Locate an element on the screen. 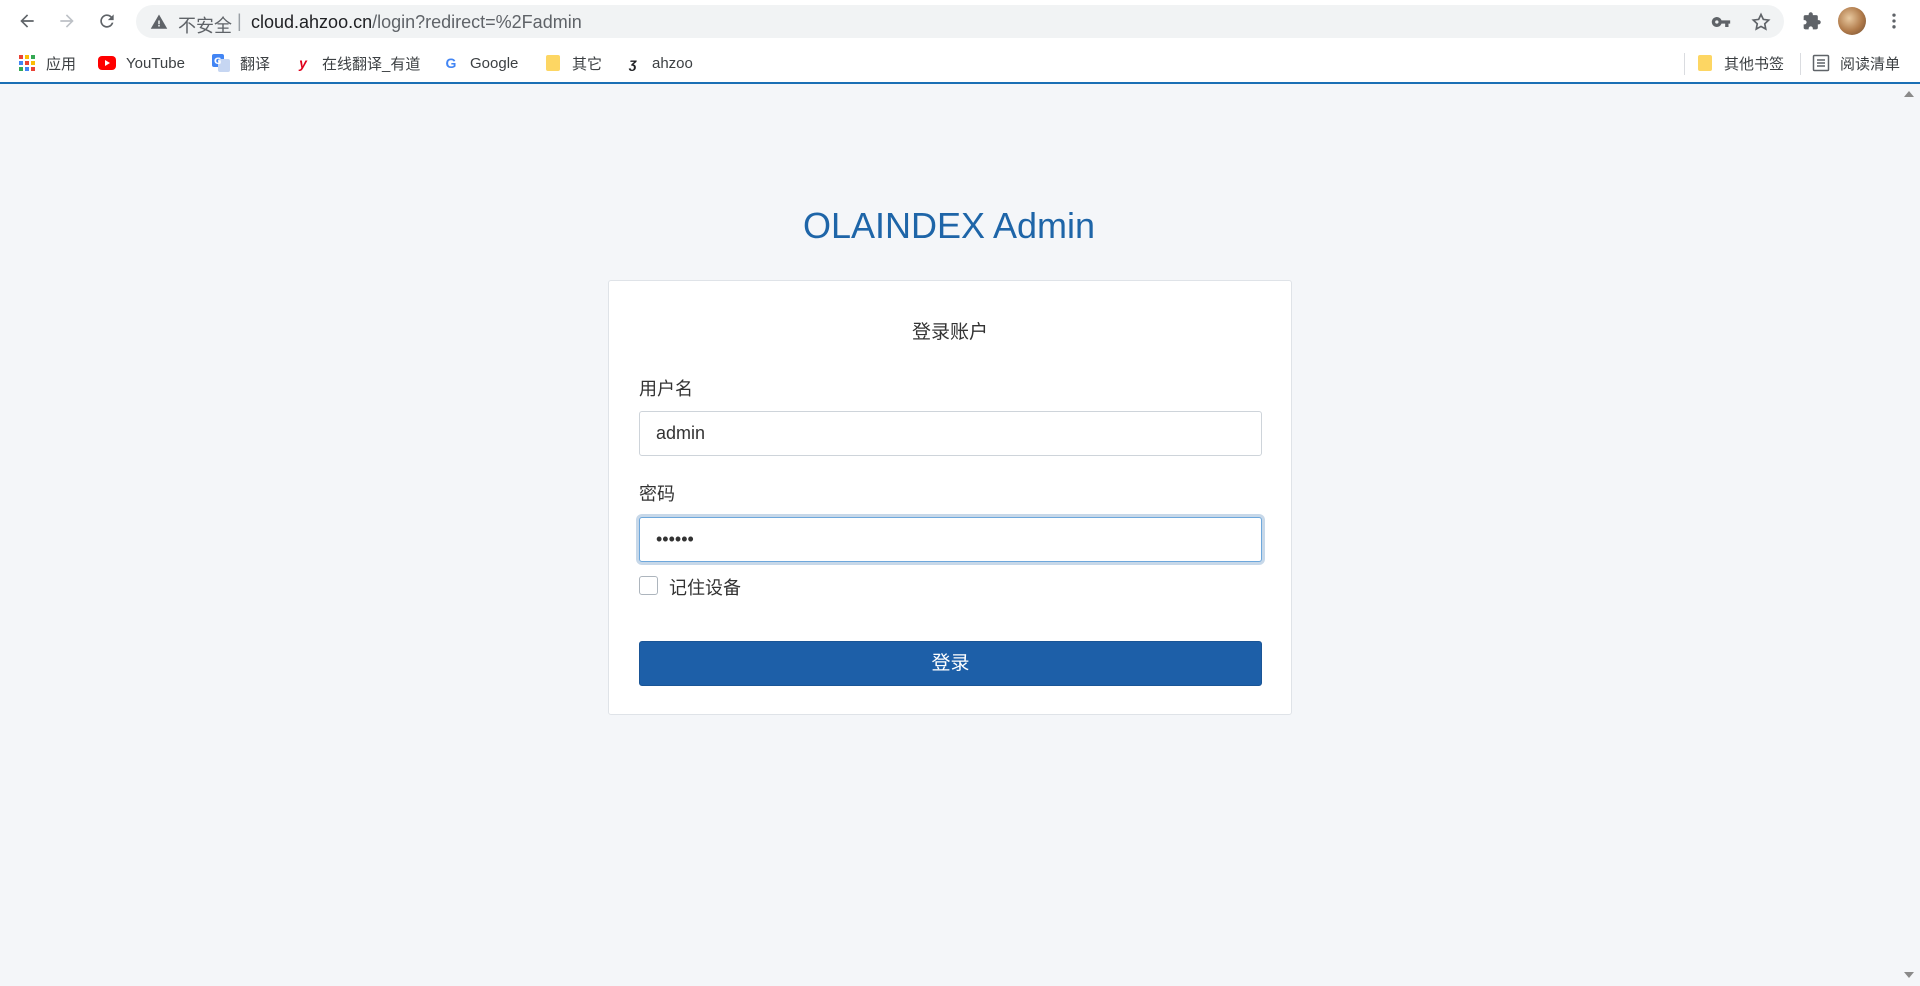 Image resolution: width=1920 pixels, height=986 pixels. bookmark-label: 在线翻译_有道 is located at coordinates (371, 64).